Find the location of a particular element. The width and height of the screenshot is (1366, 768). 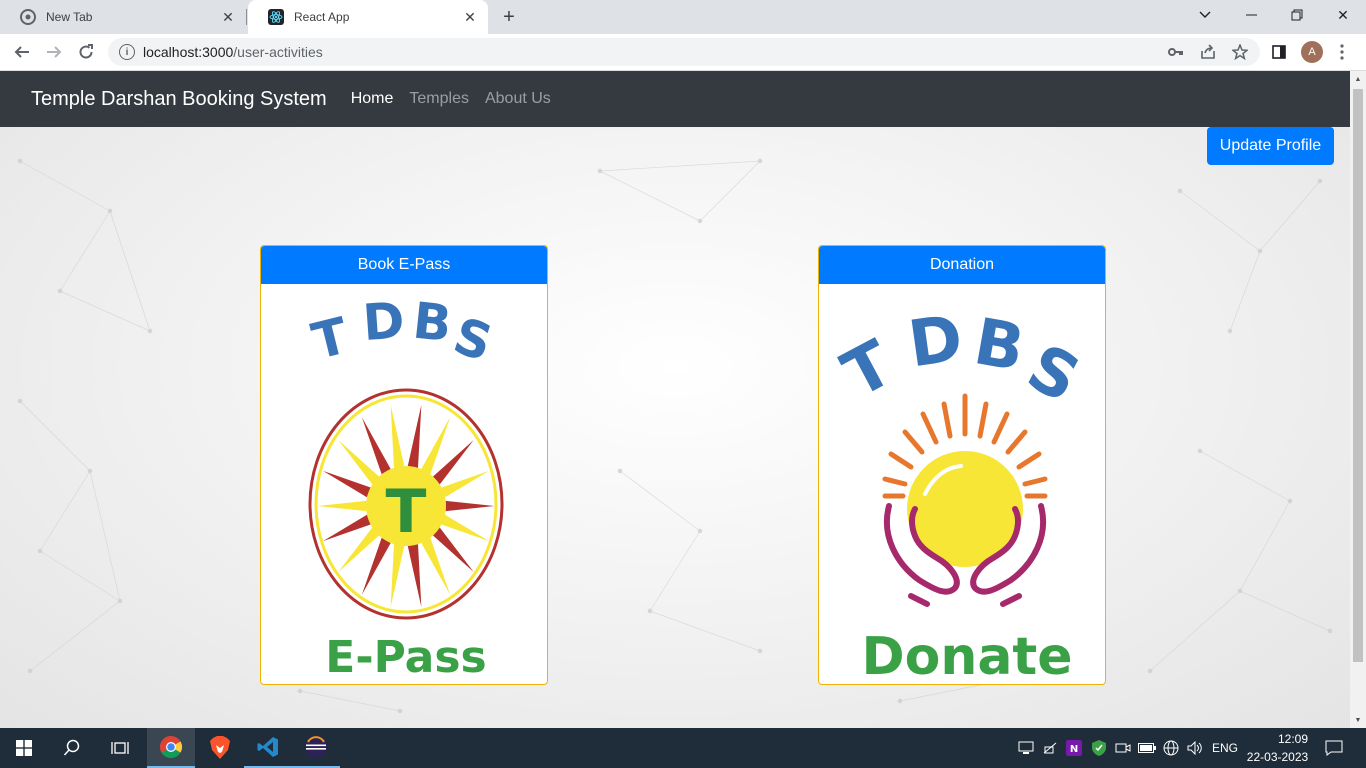

battery-icon is located at coordinates (1147, 748).